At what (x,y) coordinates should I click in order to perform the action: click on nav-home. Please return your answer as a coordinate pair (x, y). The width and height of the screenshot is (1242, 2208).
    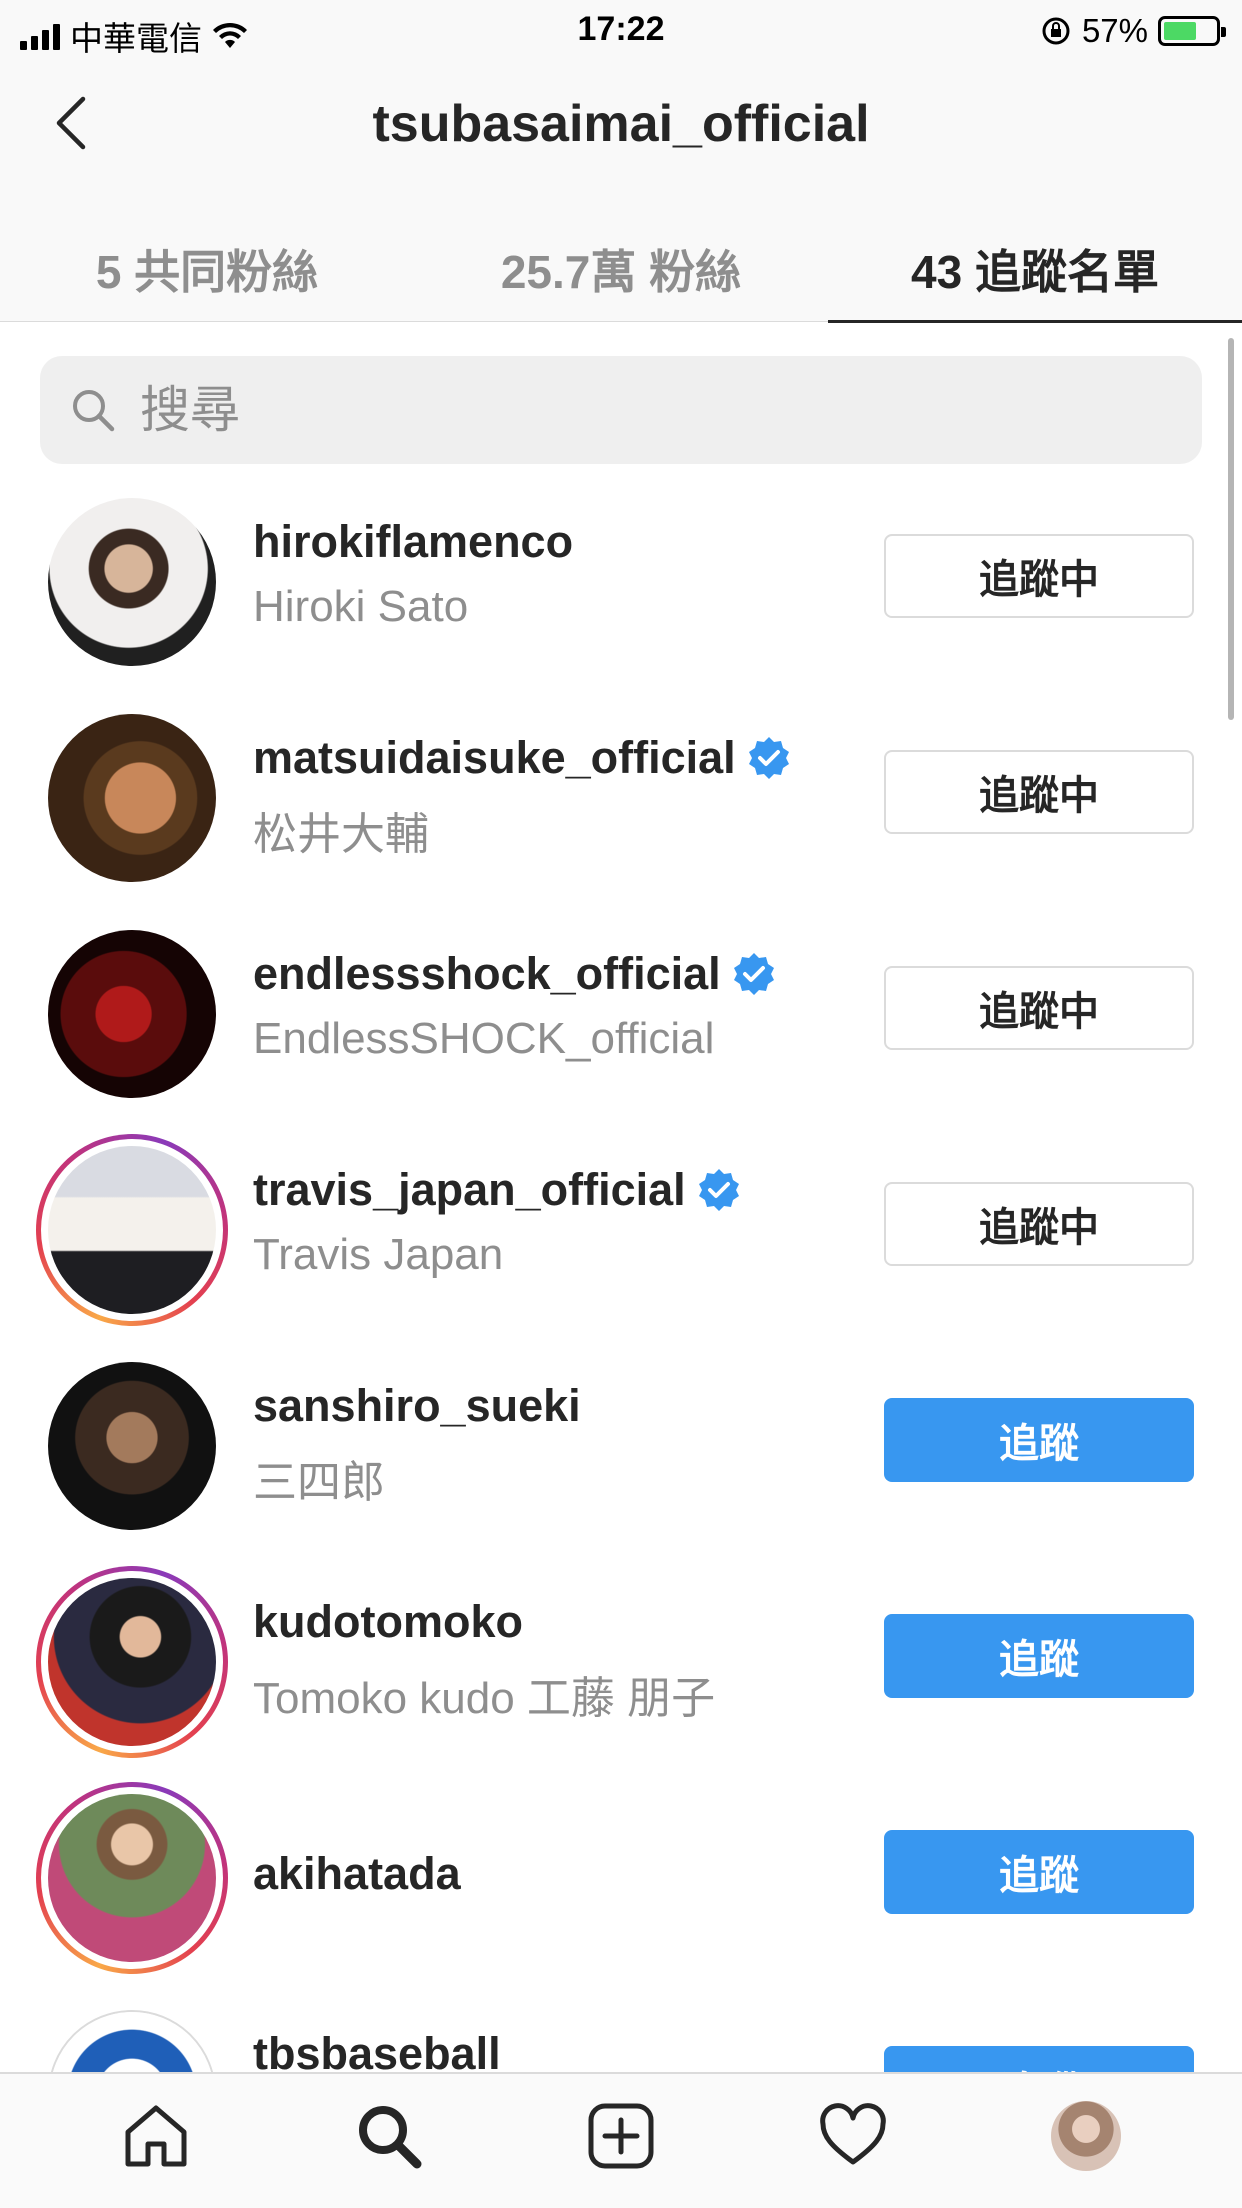
    Looking at the image, I should click on (156, 2136).